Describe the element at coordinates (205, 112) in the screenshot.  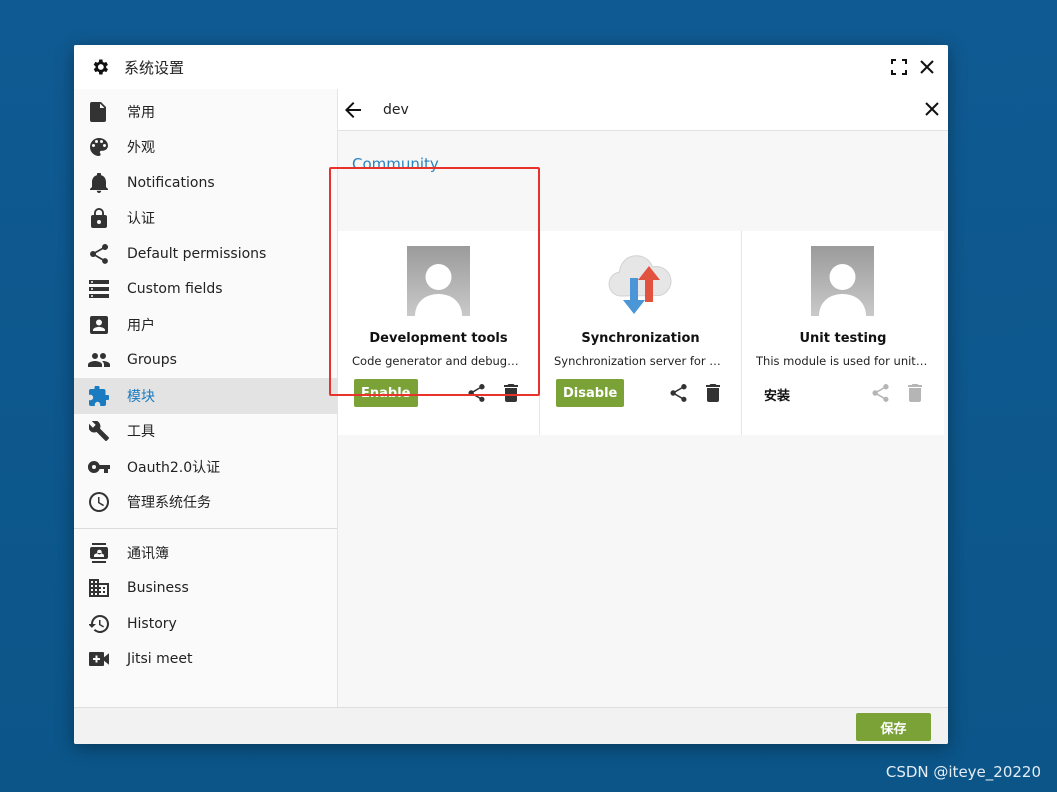
I see `sidebar-item-general: 常用` at that location.